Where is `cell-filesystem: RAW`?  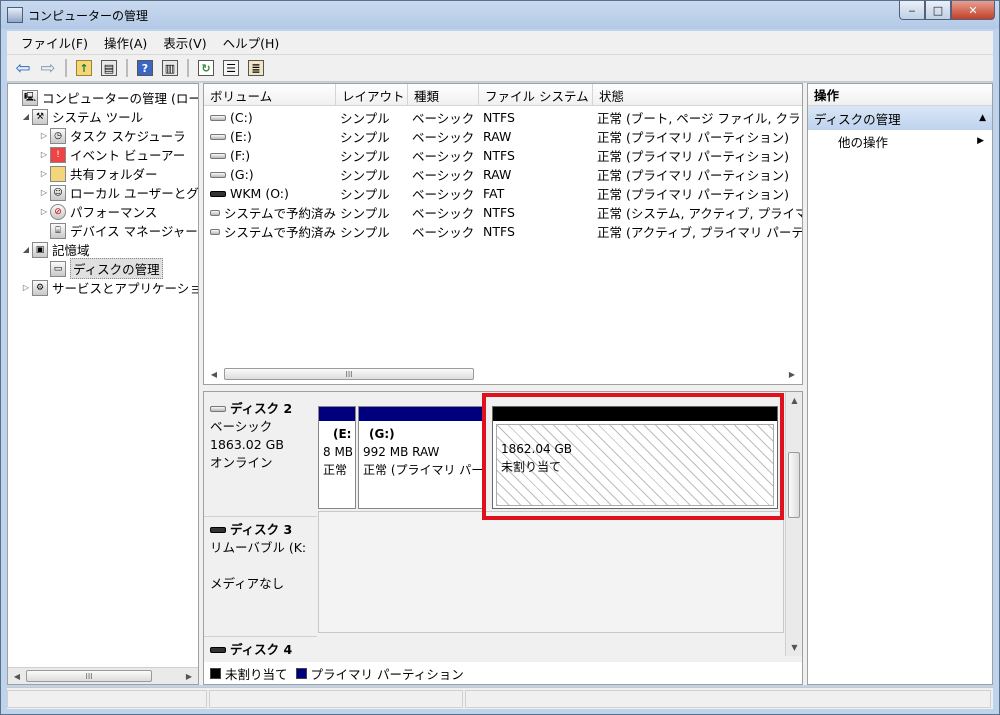
cell-filesystem: RAW is located at coordinates (536, 174).